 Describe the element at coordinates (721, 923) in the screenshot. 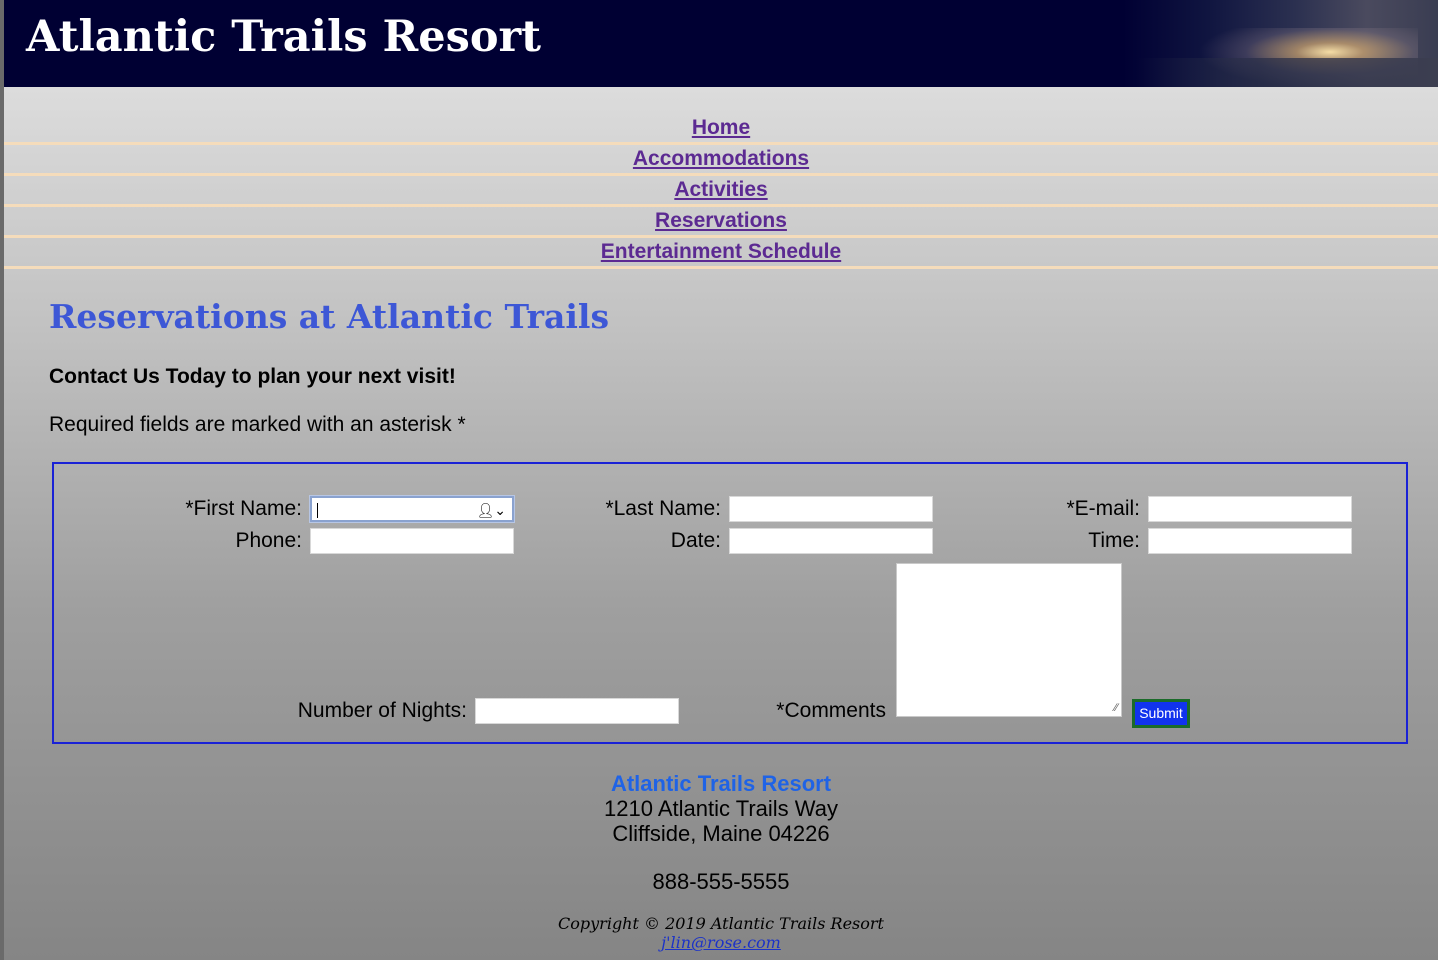

I see `copyright-notice: Copyright © 2019 Atlantic Trails Resort` at that location.